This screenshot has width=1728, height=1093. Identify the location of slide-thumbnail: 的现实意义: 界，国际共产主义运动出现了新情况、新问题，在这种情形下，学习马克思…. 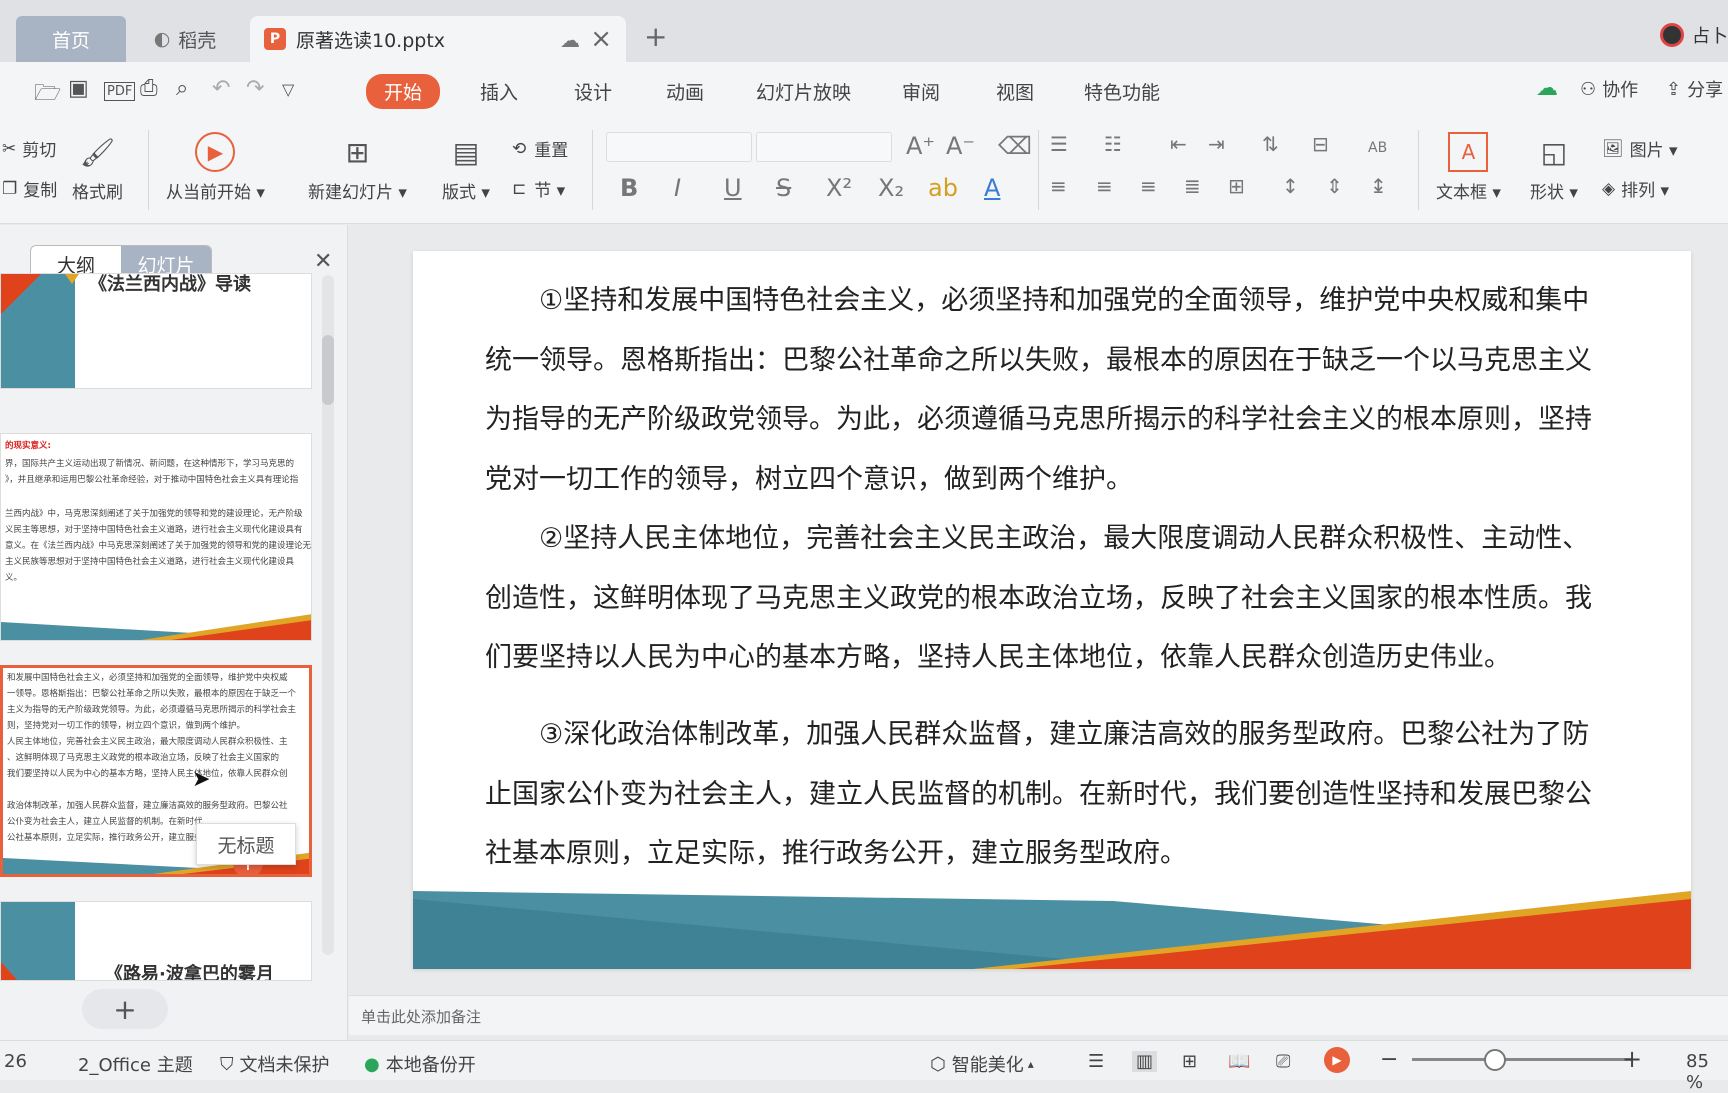
(156, 537).